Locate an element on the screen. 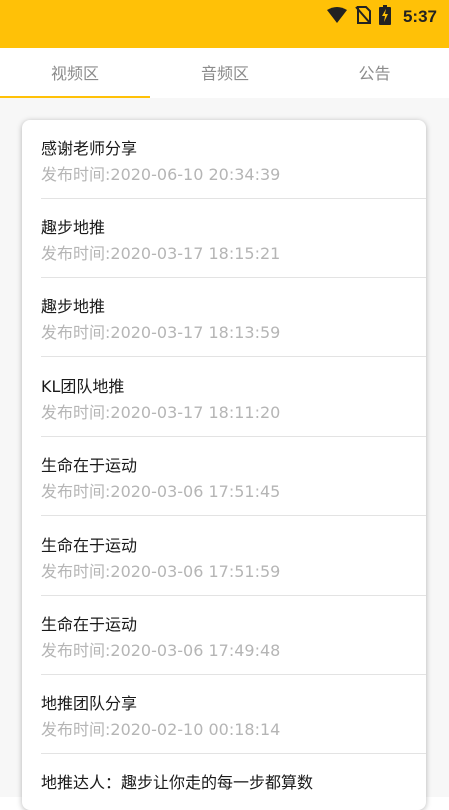 The image size is (449, 810). list-item: 趣步地推 发布时间:2020-03-17 18:15:21 is located at coordinates (224, 238).